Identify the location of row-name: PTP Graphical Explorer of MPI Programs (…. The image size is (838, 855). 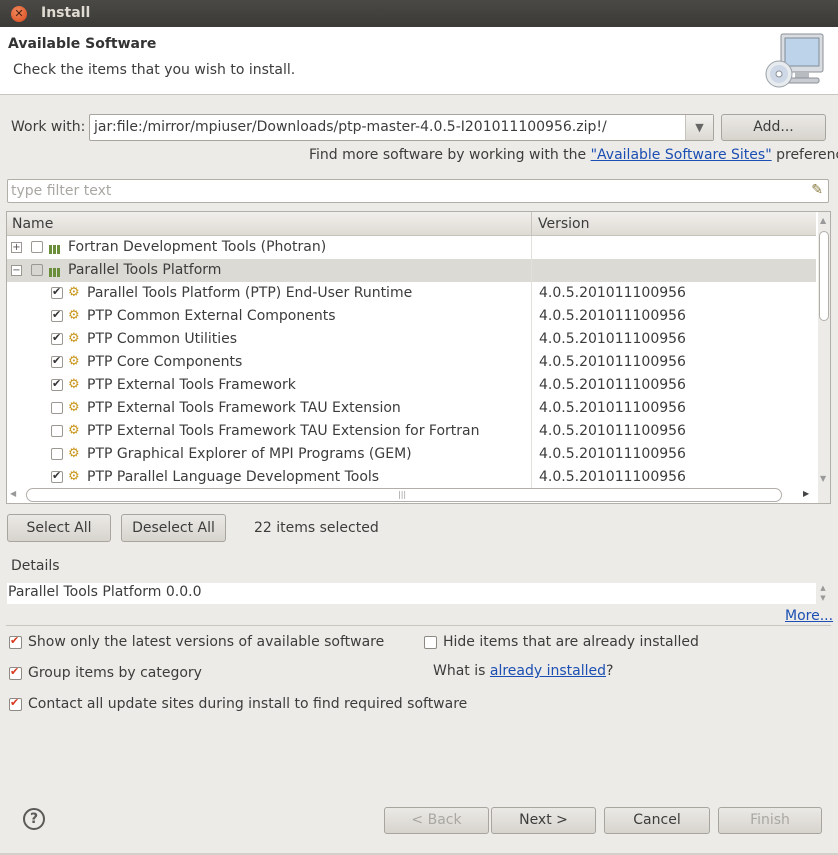
(249, 454).